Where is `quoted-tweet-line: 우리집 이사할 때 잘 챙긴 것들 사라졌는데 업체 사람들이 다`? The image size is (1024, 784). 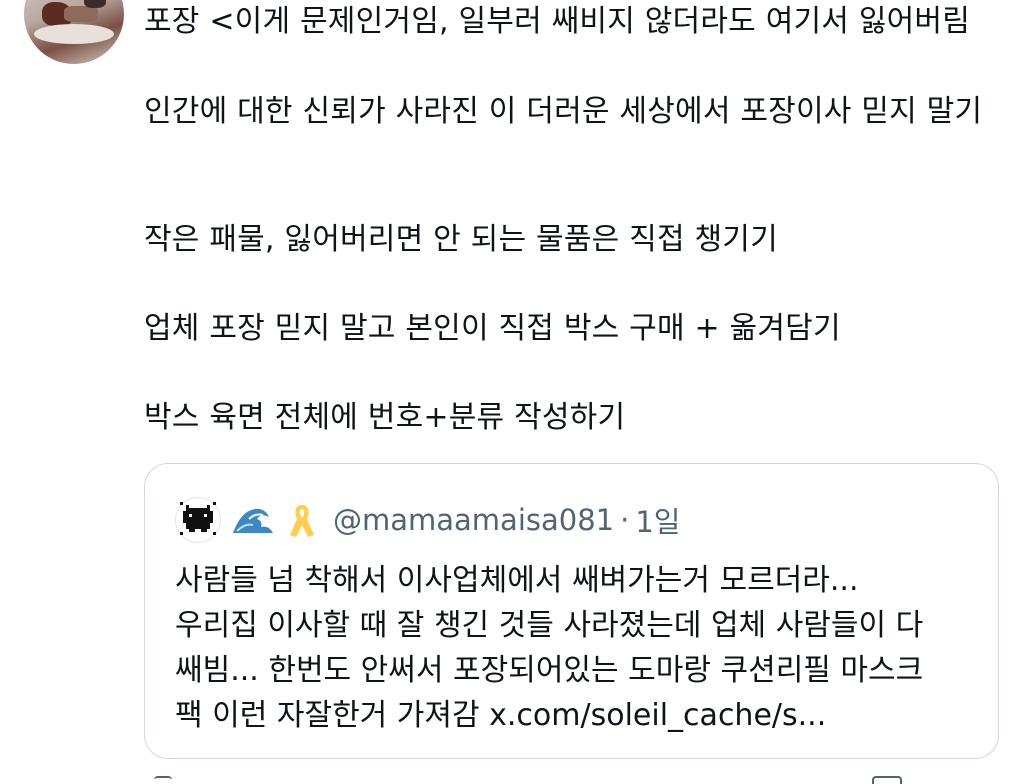
quoted-tweet-line: 우리집 이사할 때 잘 챙긴 것들 사라졌는데 업체 사람들이 다 is located at coordinates (549, 625).